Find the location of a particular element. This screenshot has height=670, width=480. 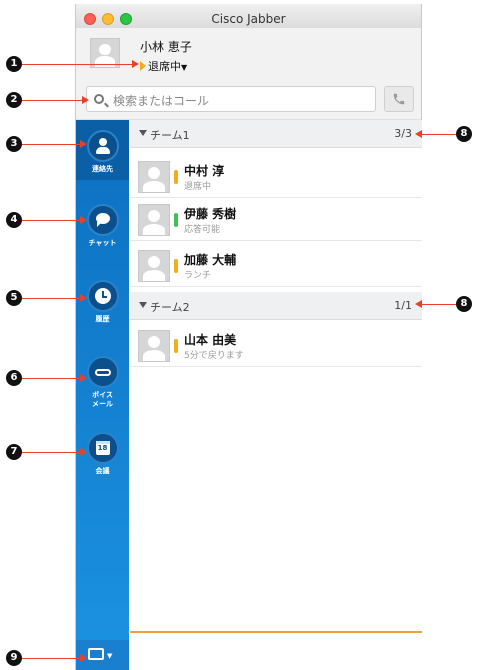

title-bar: Cisco Jabber is located at coordinates (248, 16).